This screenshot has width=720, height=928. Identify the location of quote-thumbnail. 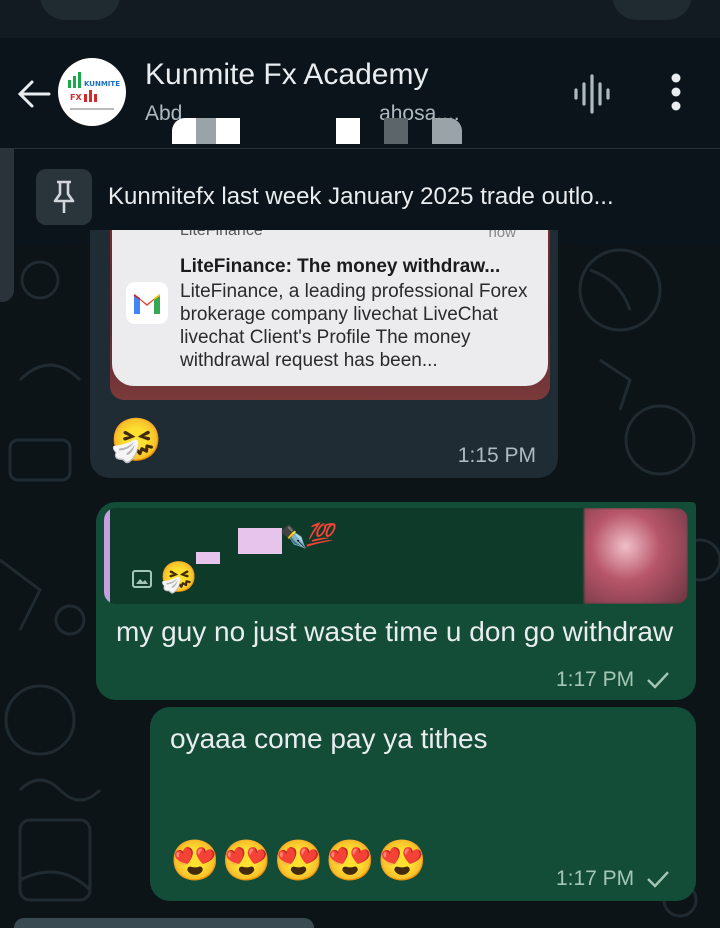
(636, 556).